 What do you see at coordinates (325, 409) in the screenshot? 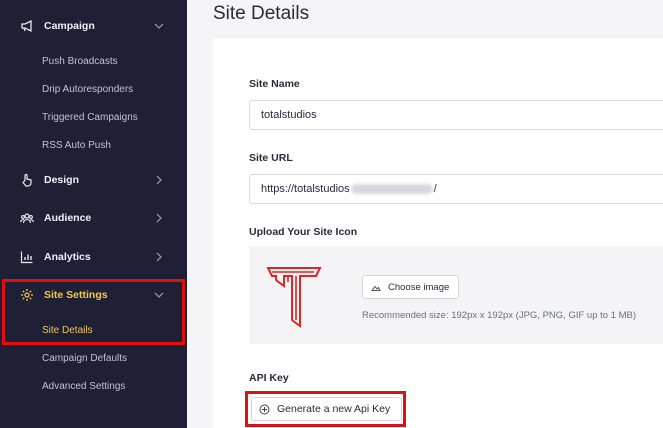
I see `highlight-box-generate-api-key` at bounding box center [325, 409].